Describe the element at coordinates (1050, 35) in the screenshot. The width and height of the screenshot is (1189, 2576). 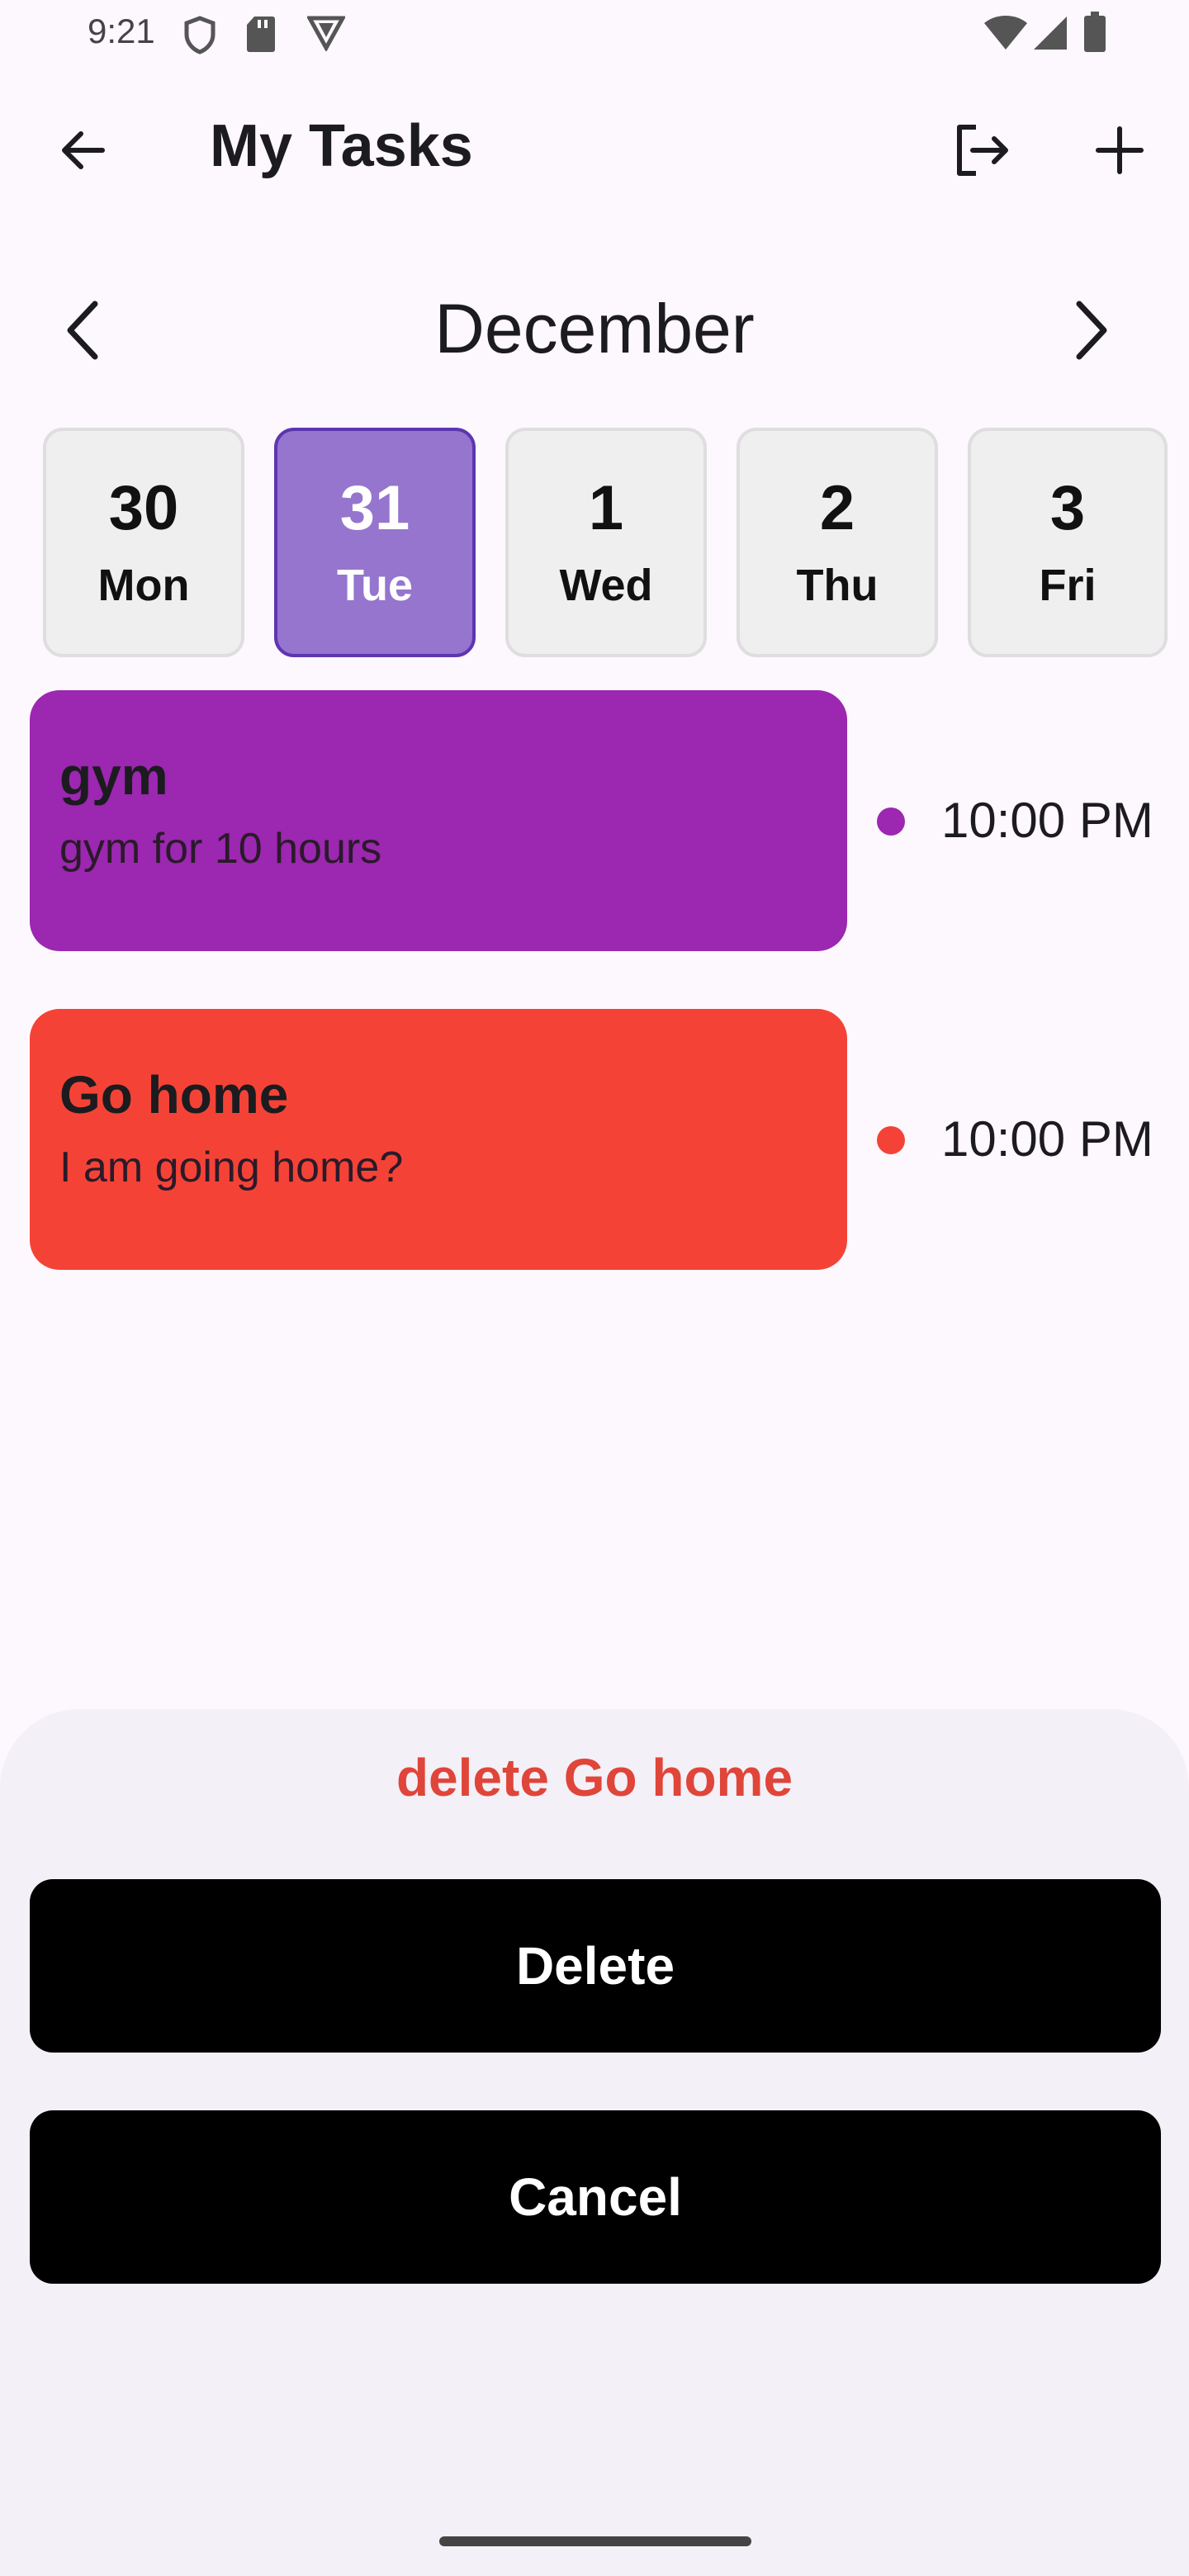
I see `signal-icon` at that location.